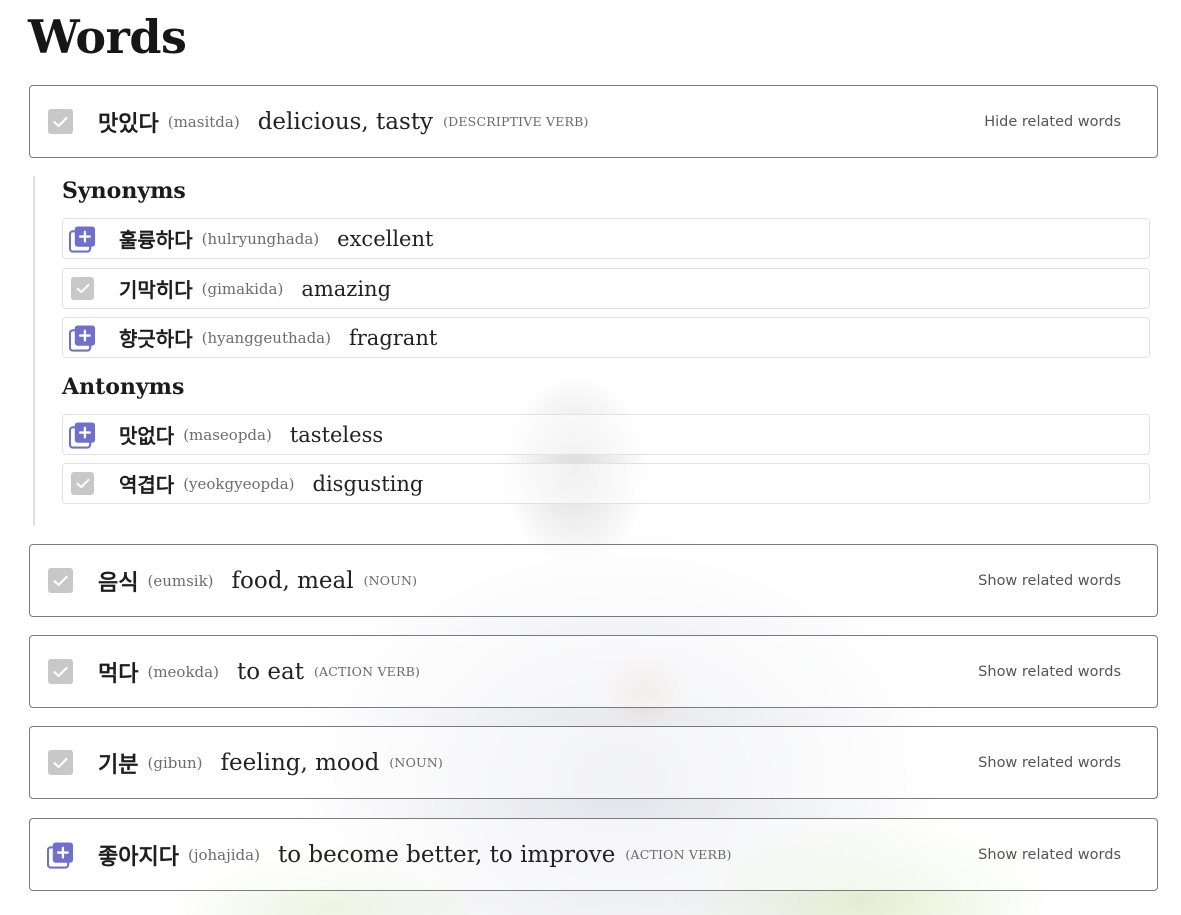  I want to click on word-english: to eat, so click(270, 671).